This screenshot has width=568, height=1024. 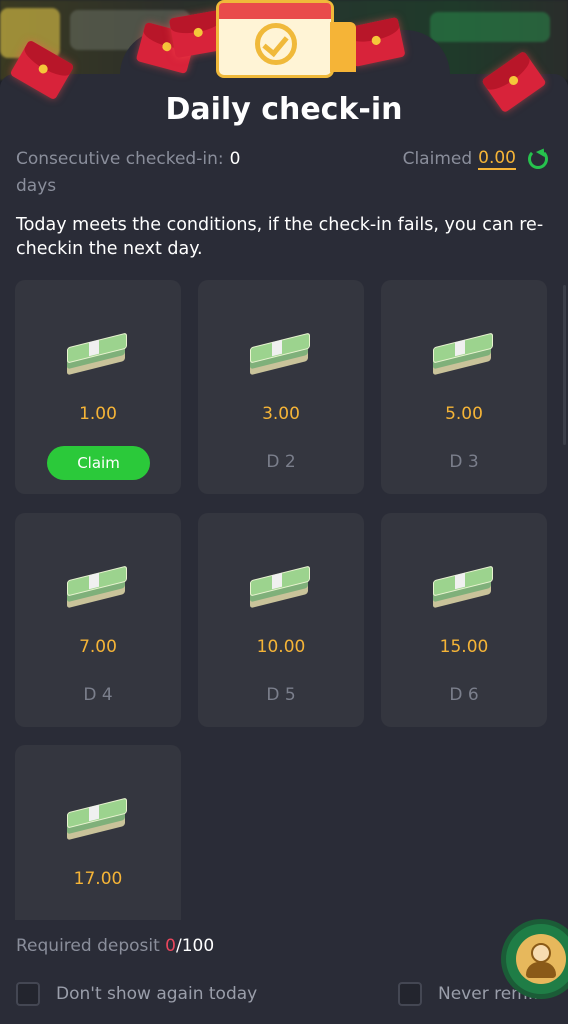 What do you see at coordinates (464, 620) in the screenshot?
I see `reward-card-day-6: 15.00 D 6` at bounding box center [464, 620].